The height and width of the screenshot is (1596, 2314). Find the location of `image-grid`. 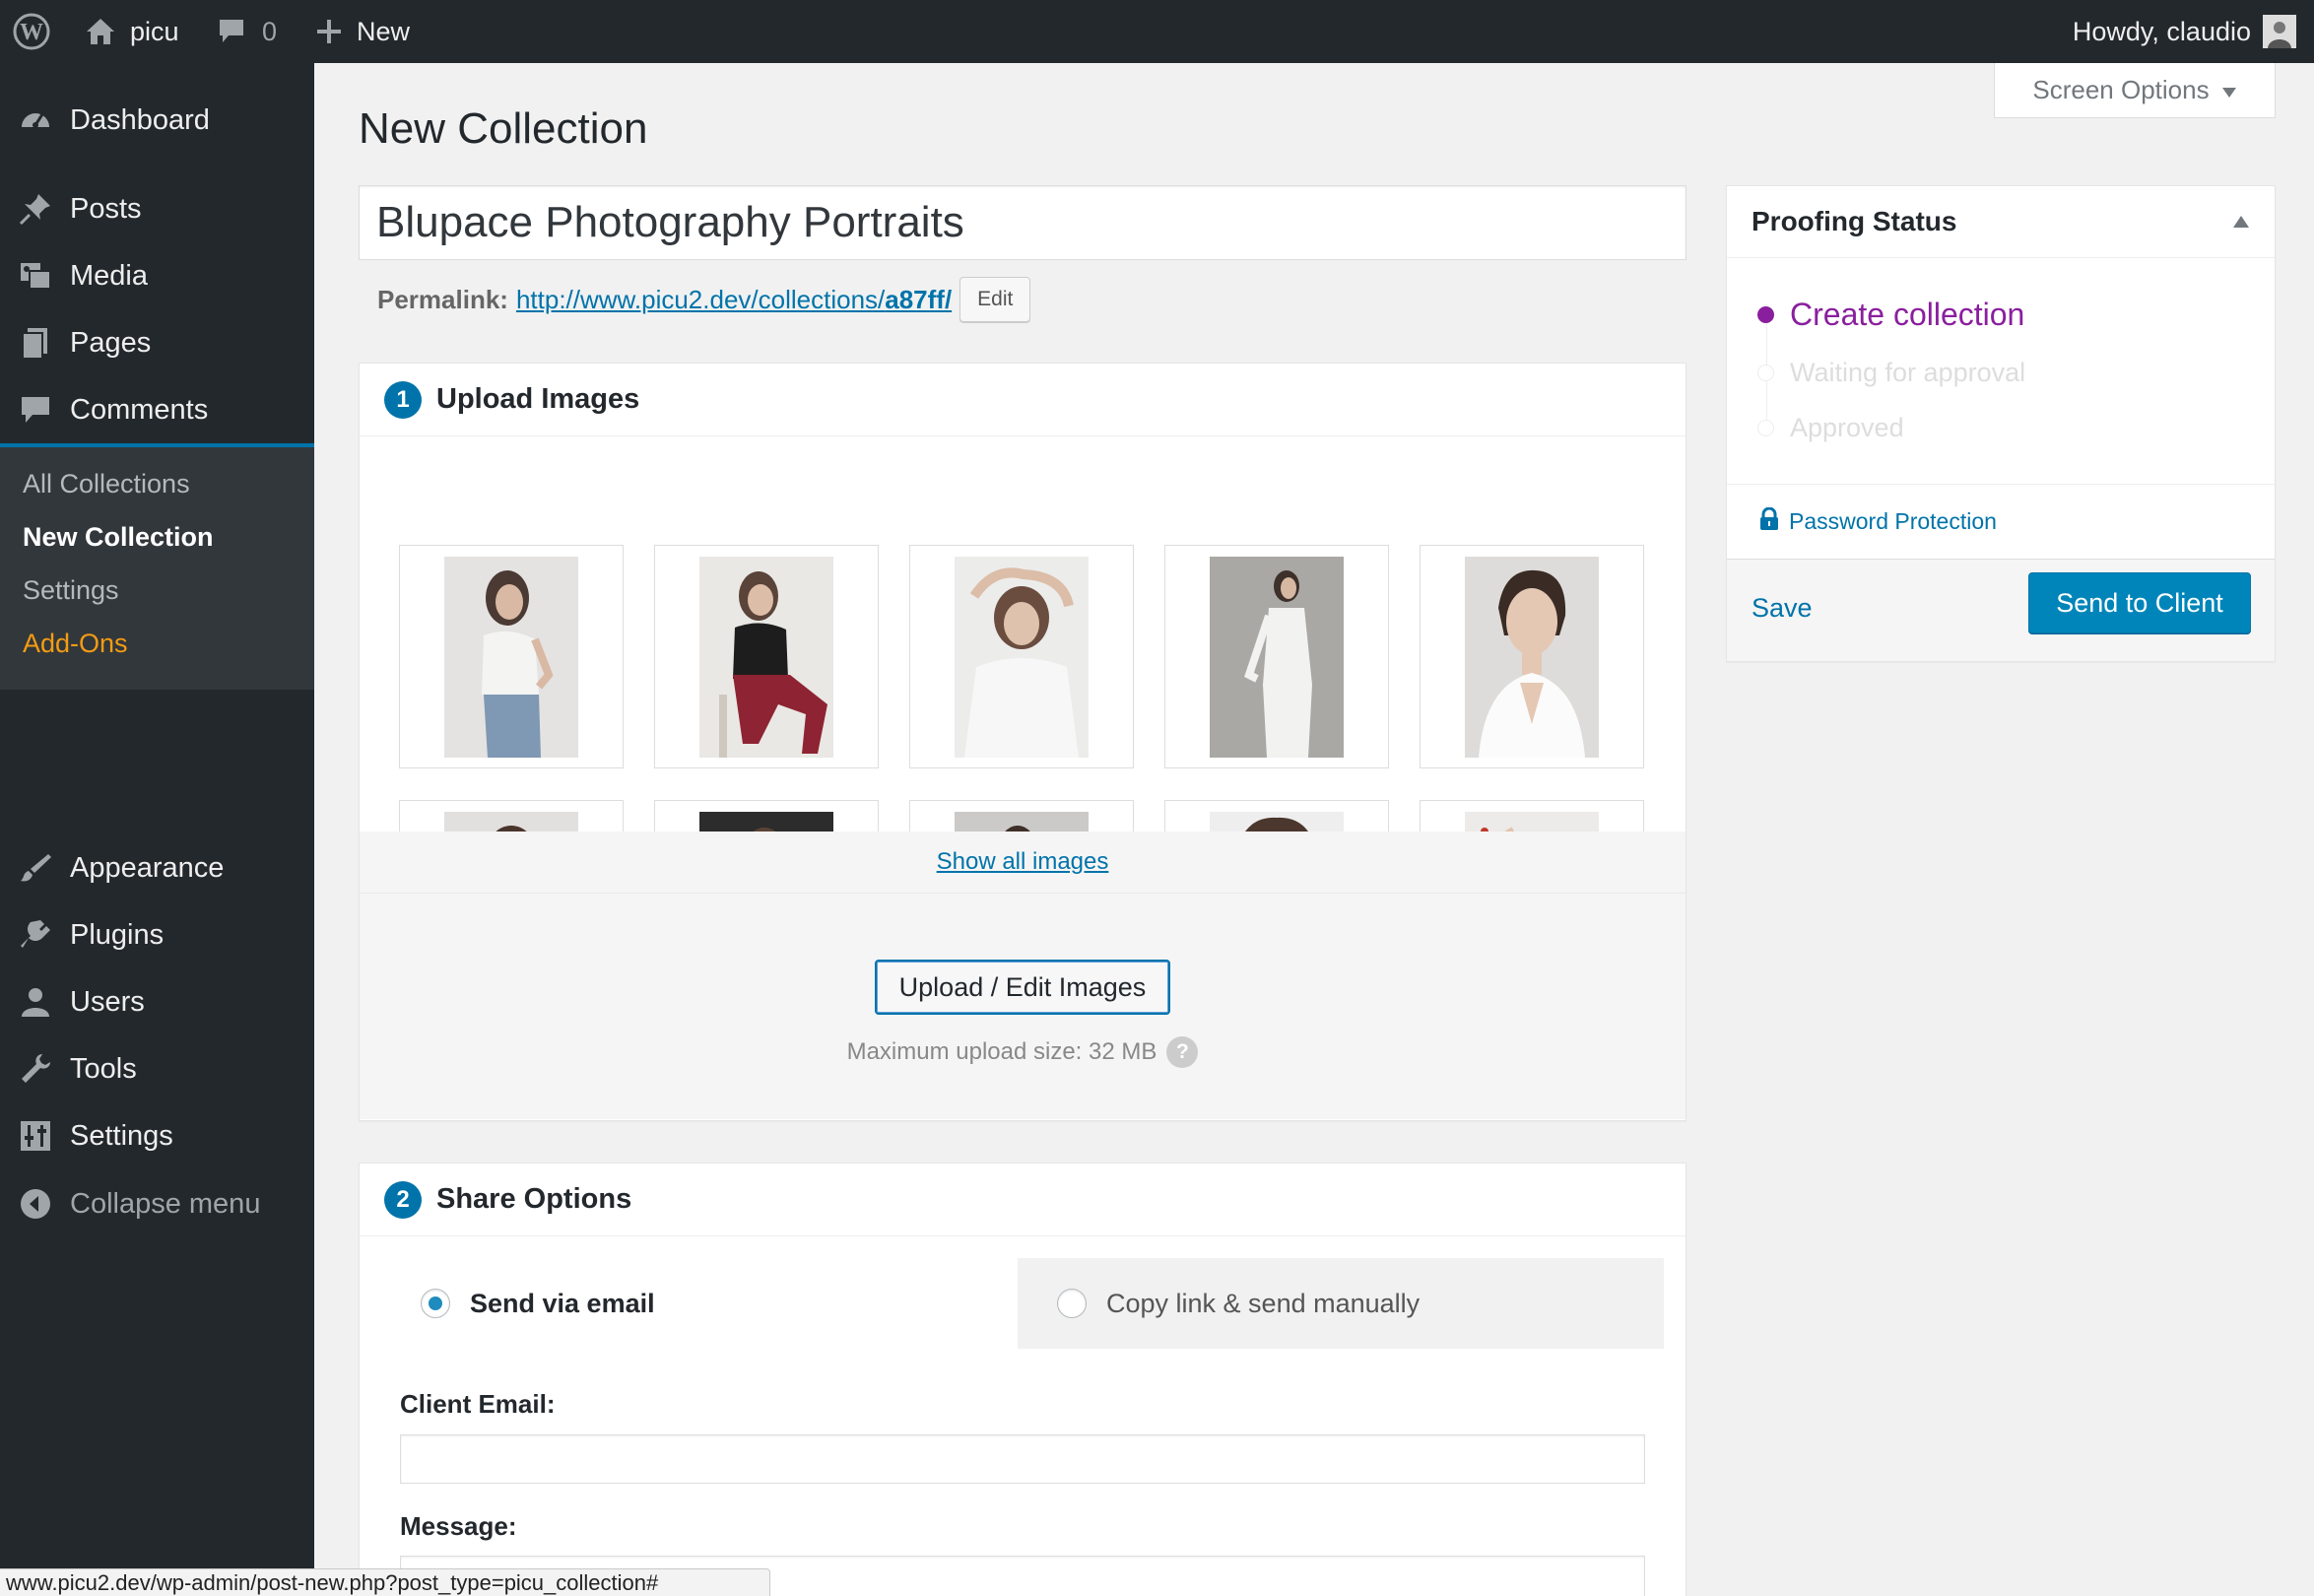

image-grid is located at coordinates (1023, 634).